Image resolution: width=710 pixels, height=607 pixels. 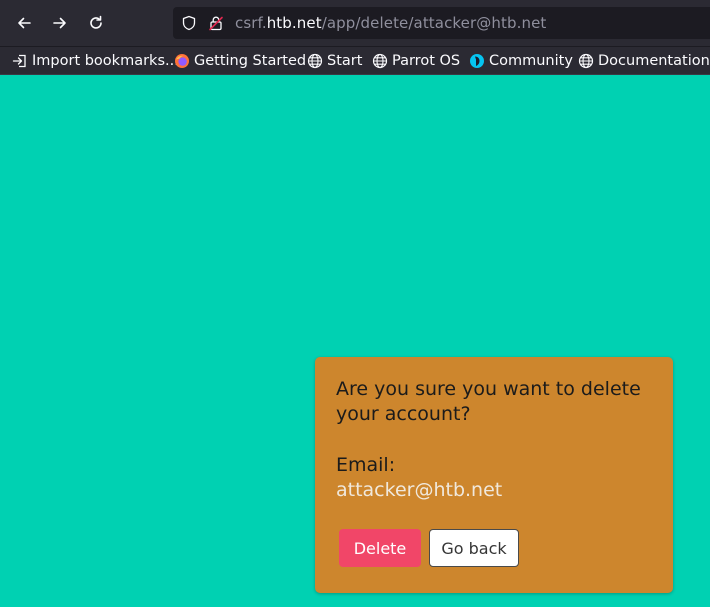 What do you see at coordinates (216, 23) in the screenshot?
I see `insecure-lock-icon` at bounding box center [216, 23].